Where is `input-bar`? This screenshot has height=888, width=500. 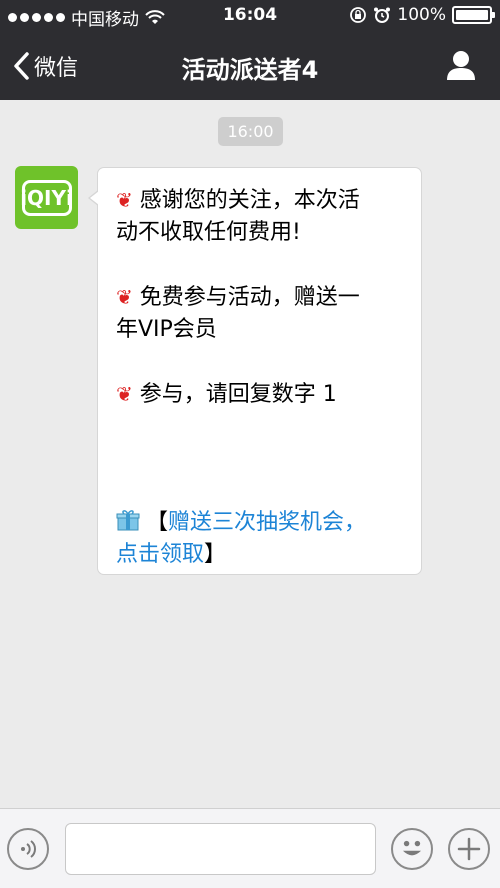
input-bar is located at coordinates (250, 848).